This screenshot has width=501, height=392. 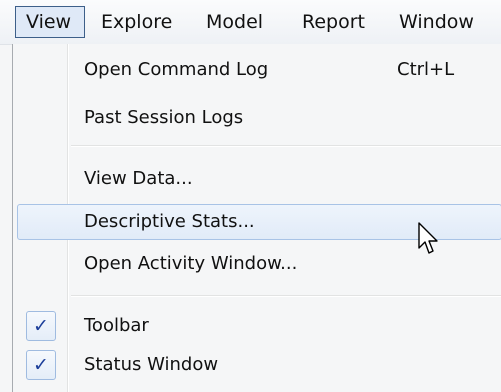 I want to click on menu-item-past-session-logs: Past Session Logs, so click(x=257, y=118).